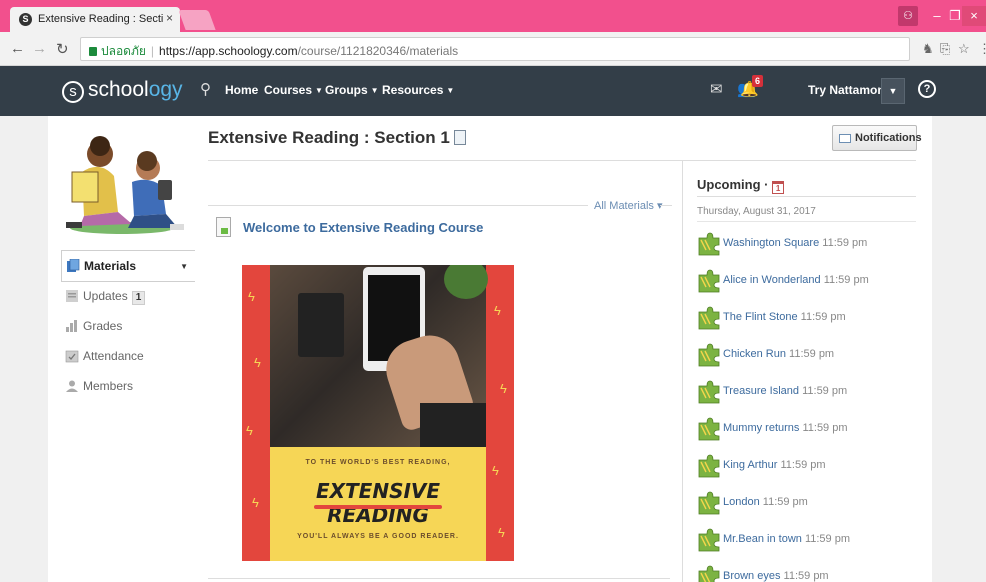 This screenshot has width=986, height=582. Describe the element at coordinates (17, 48) in the screenshot. I see `back-arrow-icon: ←` at that location.